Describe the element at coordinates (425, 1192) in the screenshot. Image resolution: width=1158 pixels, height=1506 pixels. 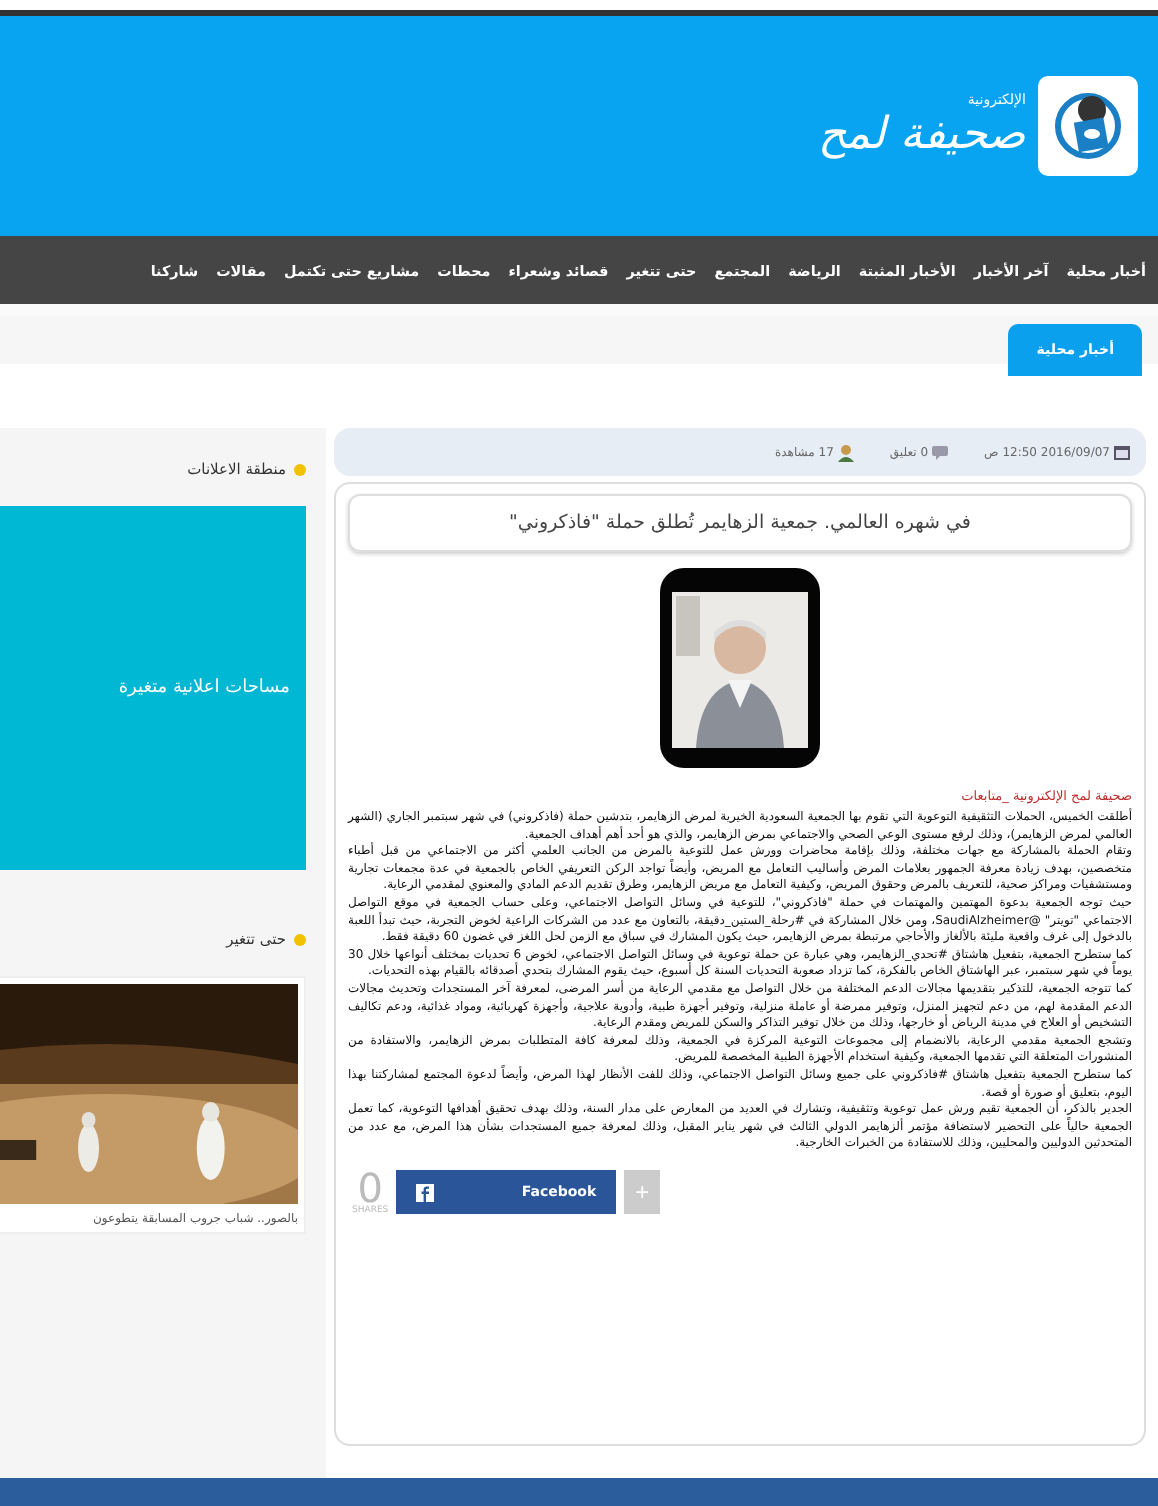
I see `facebook-icon` at that location.